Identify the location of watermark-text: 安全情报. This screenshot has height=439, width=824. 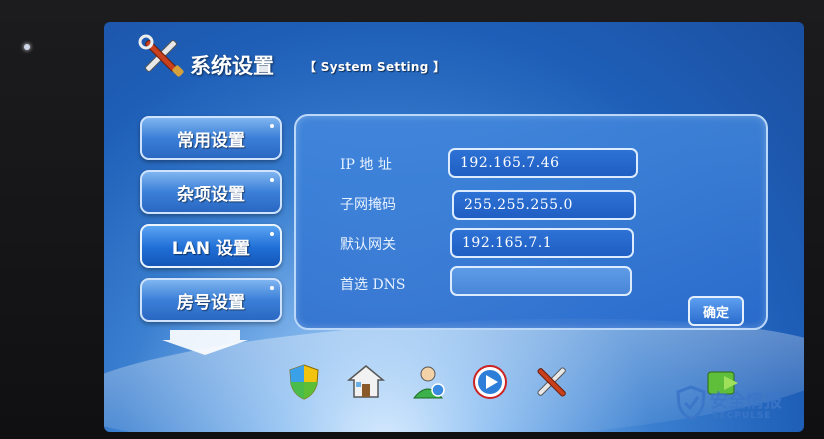
(746, 401).